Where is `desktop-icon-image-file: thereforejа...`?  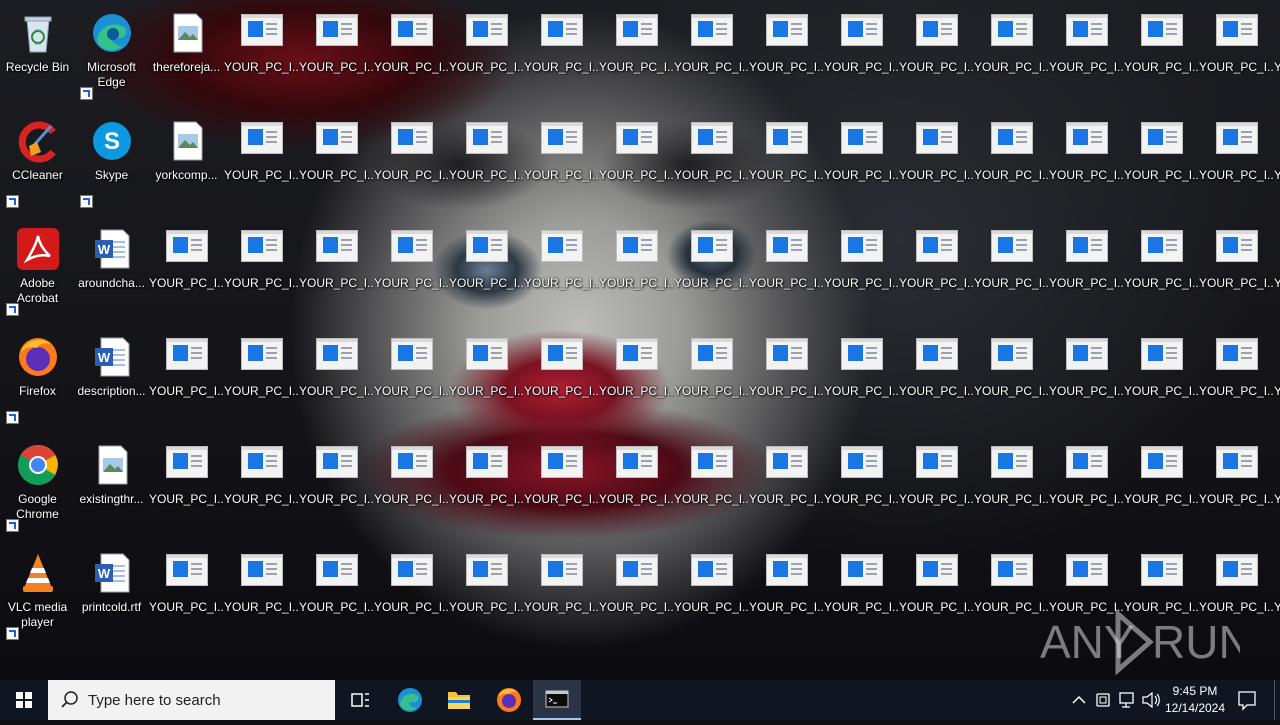
desktop-icon-image-file: thereforejа... is located at coordinates (186, 52).